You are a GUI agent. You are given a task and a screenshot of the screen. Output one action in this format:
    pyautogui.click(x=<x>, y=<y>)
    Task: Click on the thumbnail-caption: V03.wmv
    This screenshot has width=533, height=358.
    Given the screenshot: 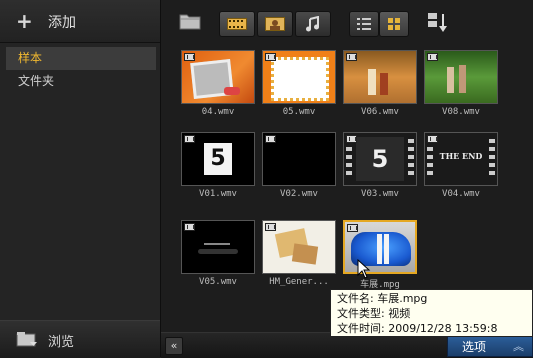 What is the action you would take?
    pyautogui.click(x=380, y=194)
    